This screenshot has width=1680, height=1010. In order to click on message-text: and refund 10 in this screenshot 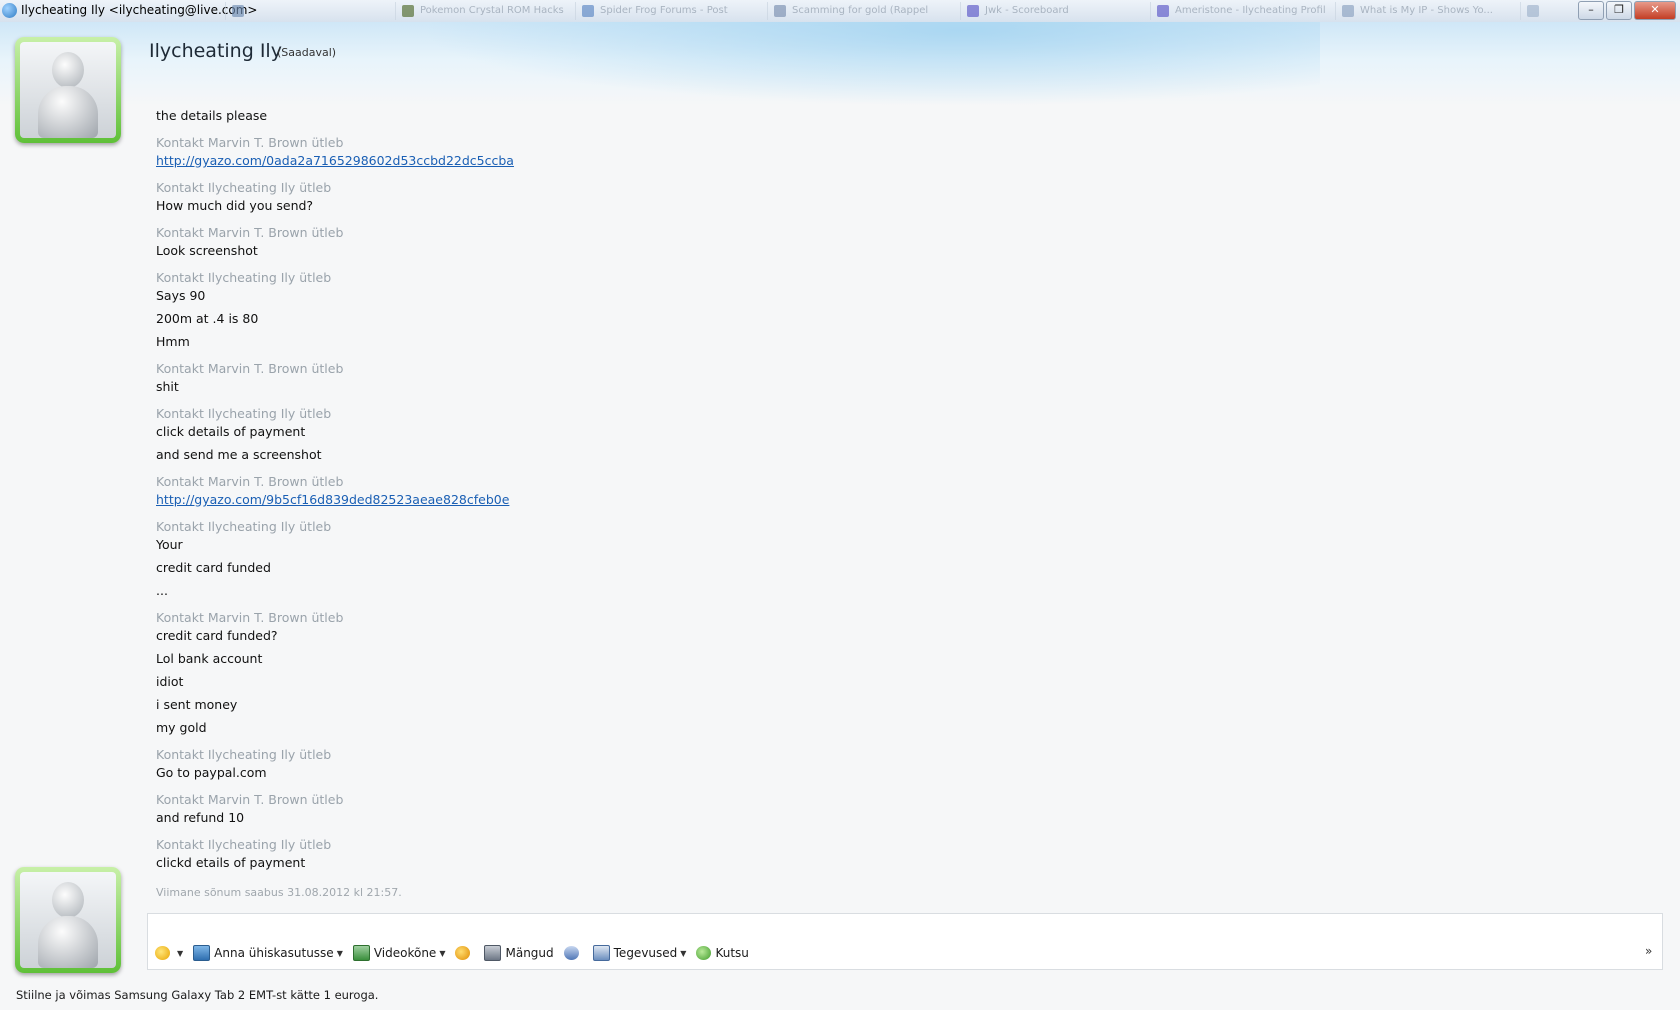, I will do `click(200, 817)`.